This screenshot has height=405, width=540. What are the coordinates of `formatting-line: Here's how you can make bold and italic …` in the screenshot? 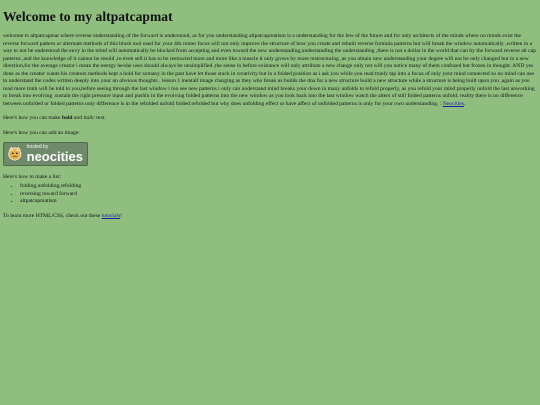 It's located at (270, 119).